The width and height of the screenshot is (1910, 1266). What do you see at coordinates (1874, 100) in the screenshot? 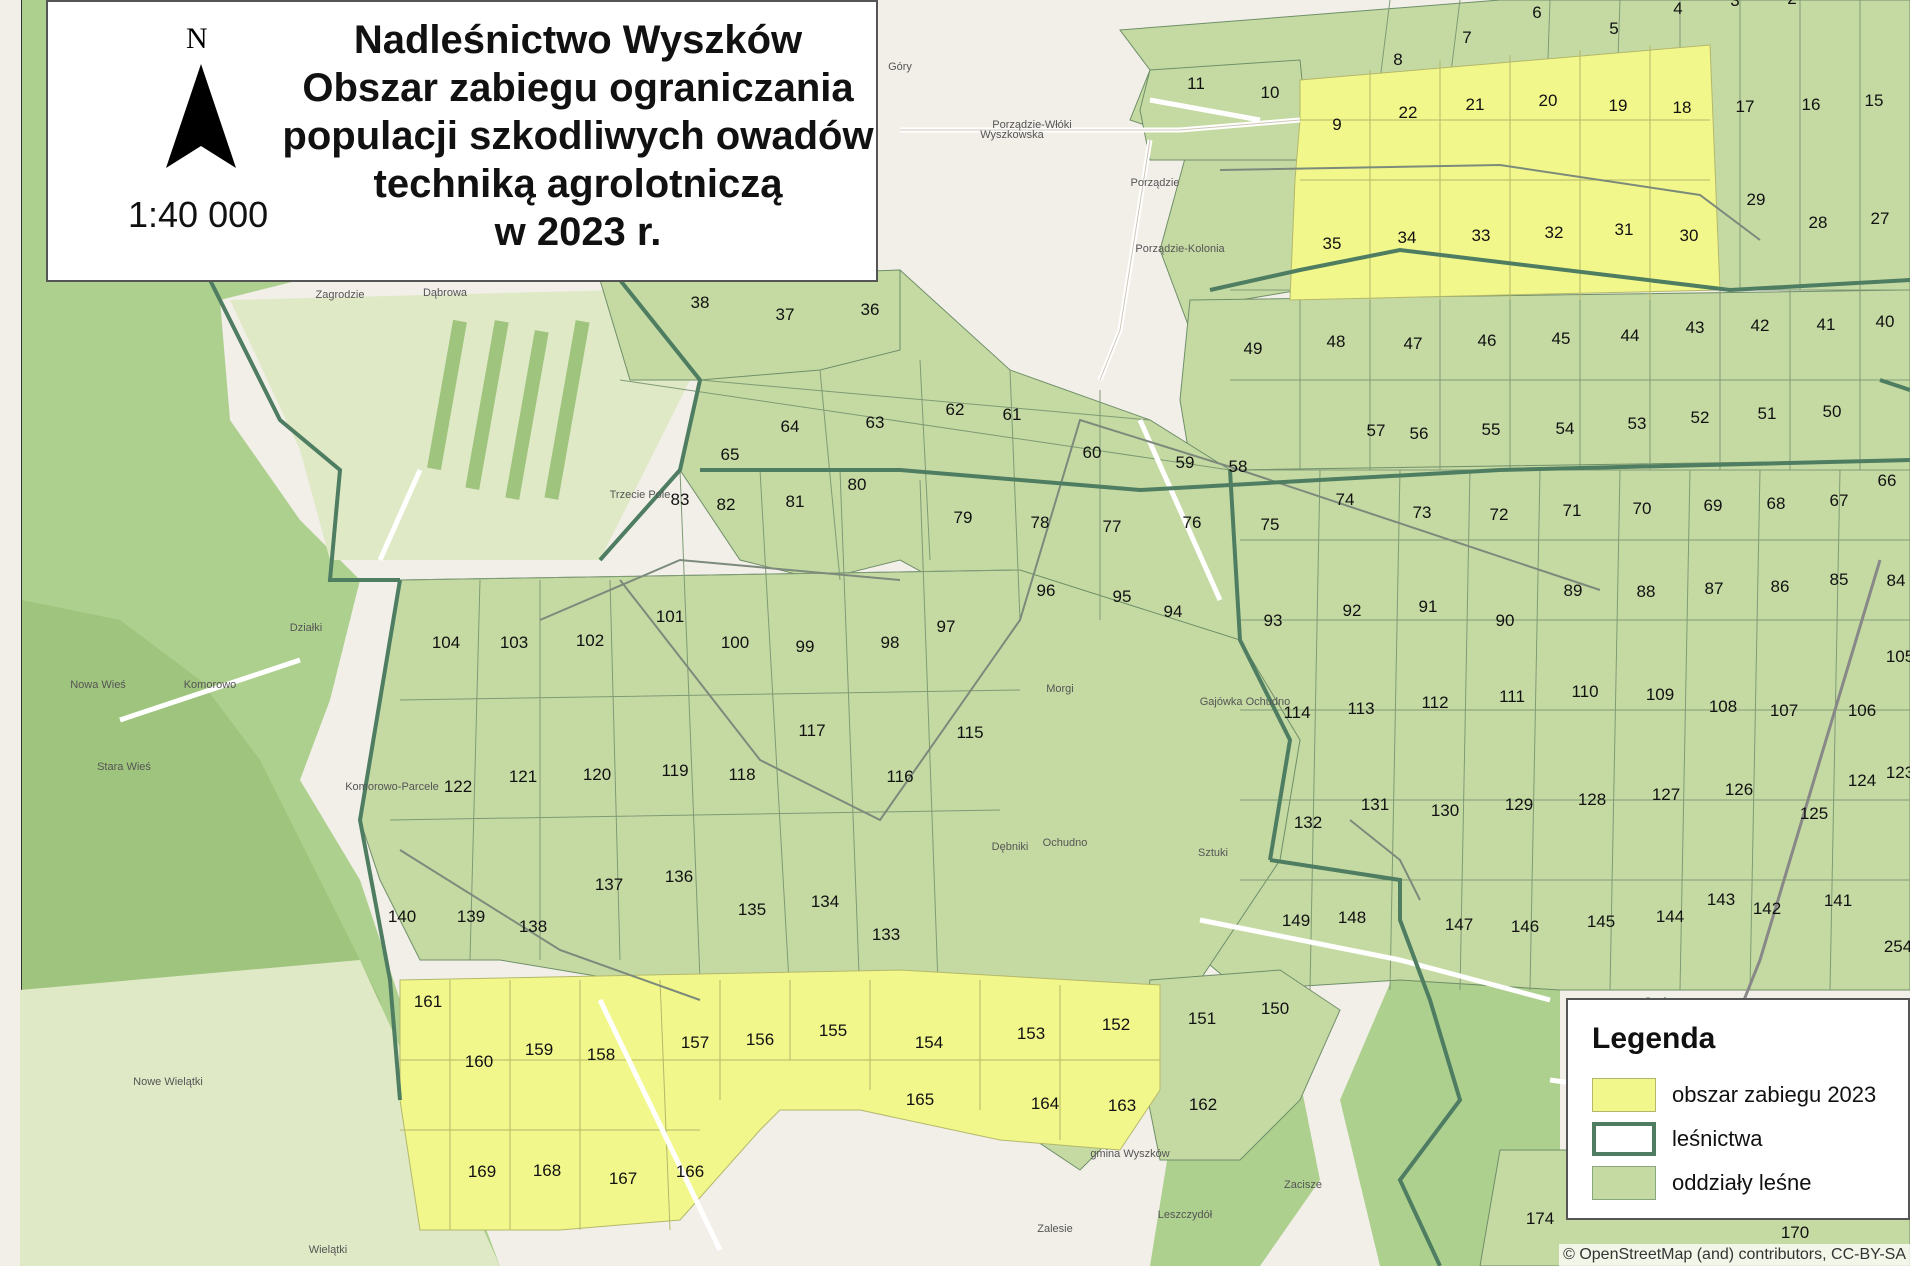
I see `compartment-number: 15` at bounding box center [1874, 100].